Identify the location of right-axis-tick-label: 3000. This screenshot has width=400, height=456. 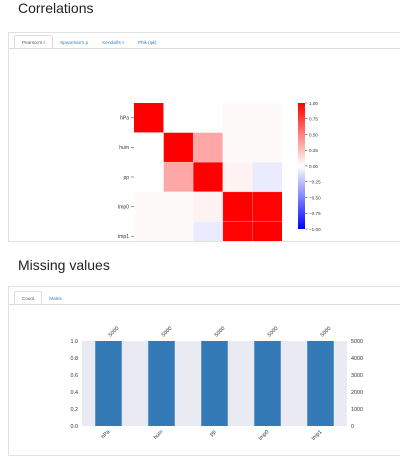
(357, 376).